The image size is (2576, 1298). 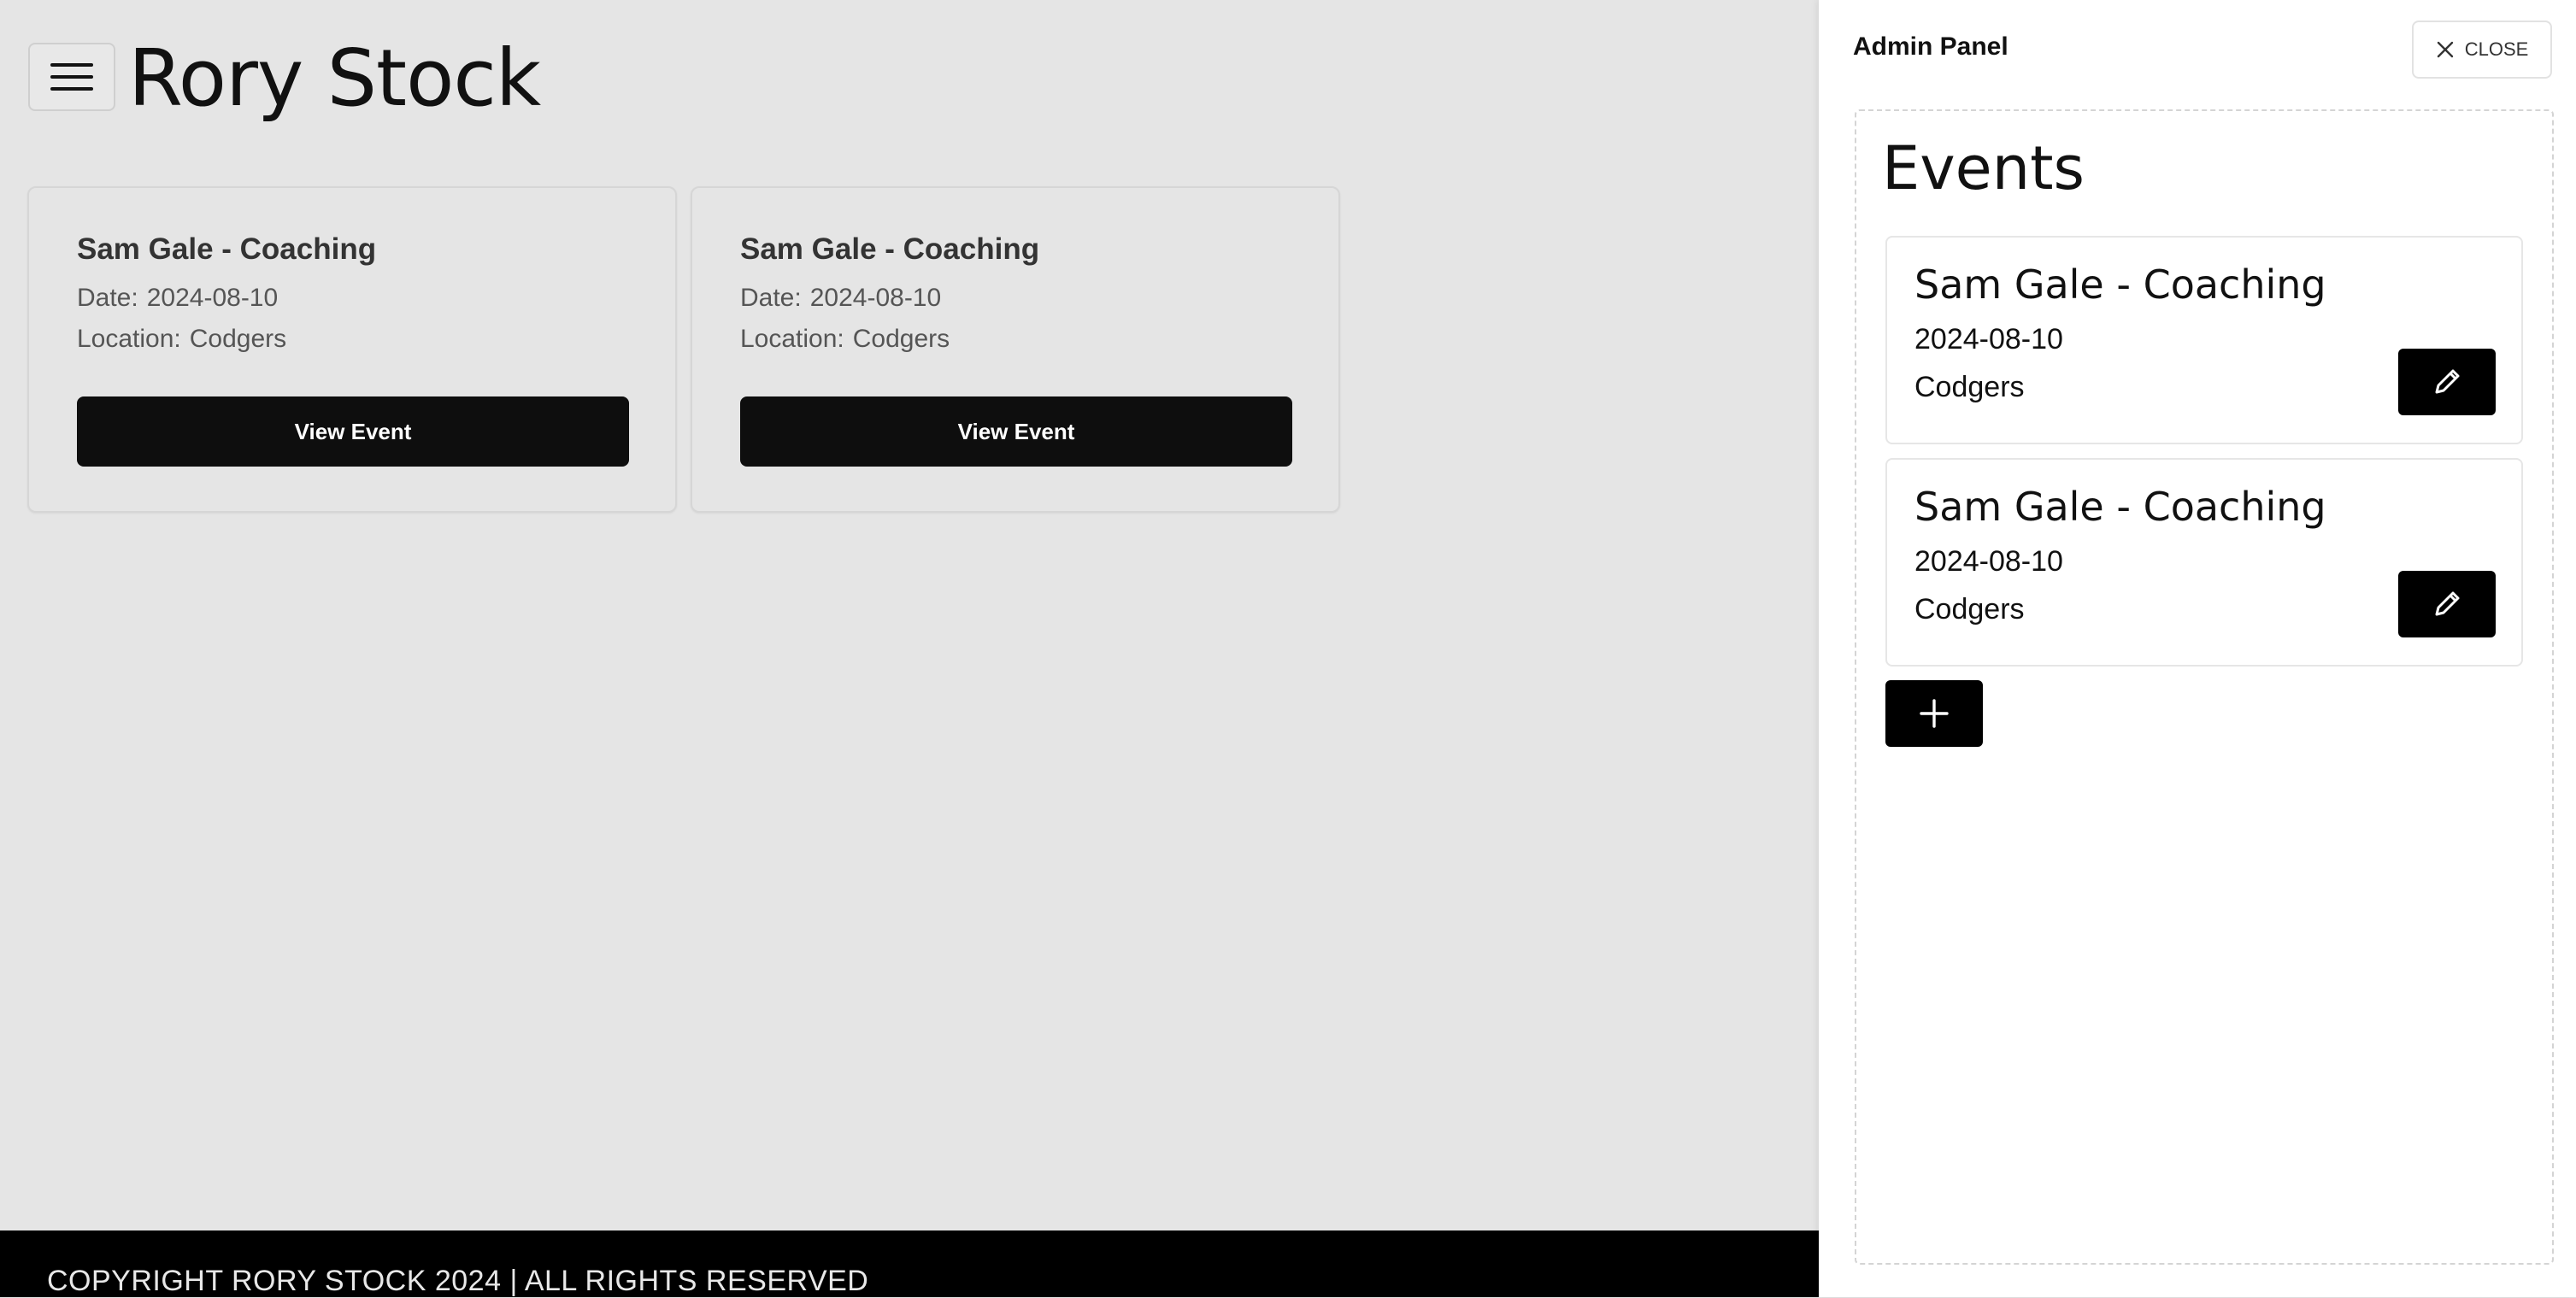 What do you see at coordinates (1930, 46) in the screenshot?
I see `admin-panel-title: Admin Panel` at bounding box center [1930, 46].